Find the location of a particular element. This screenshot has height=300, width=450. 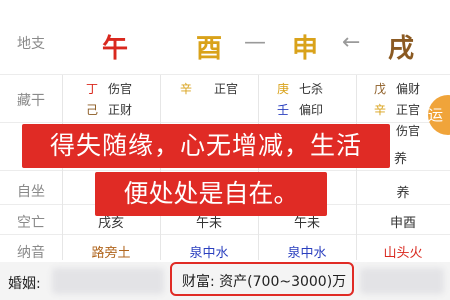

stem-char: 戊 is located at coordinates (380, 89).